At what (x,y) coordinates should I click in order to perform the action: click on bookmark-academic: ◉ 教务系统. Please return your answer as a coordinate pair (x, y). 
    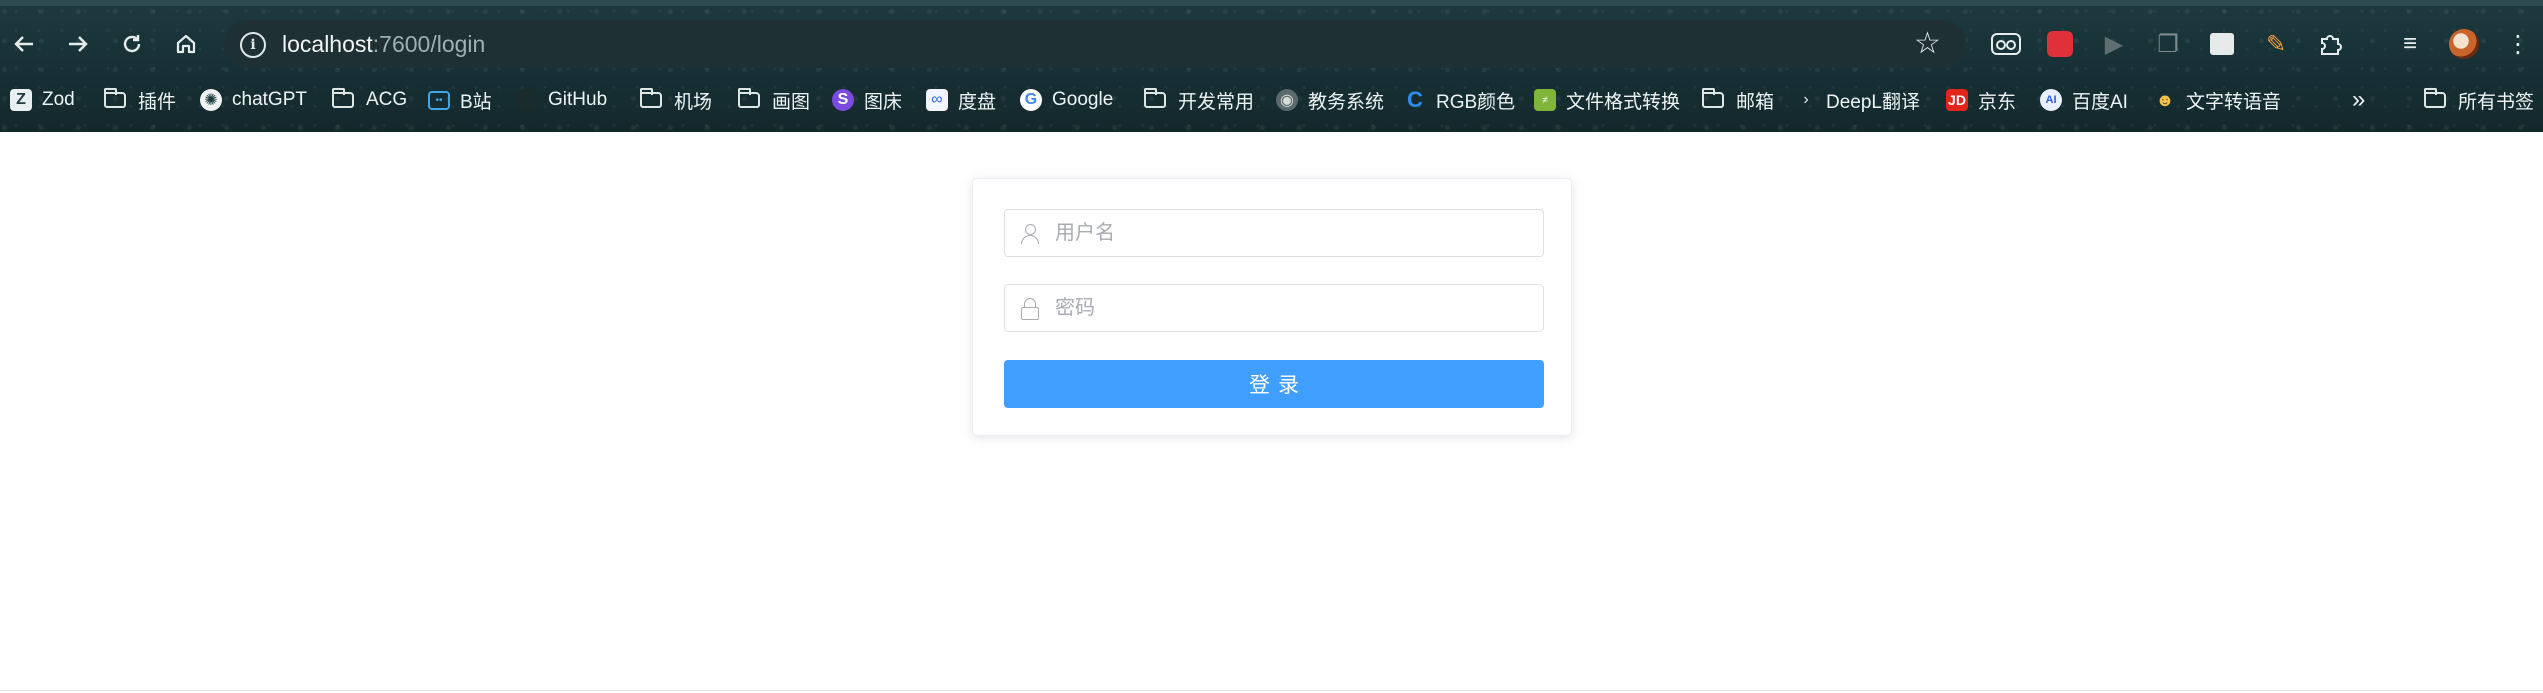
    Looking at the image, I should click on (1330, 100).